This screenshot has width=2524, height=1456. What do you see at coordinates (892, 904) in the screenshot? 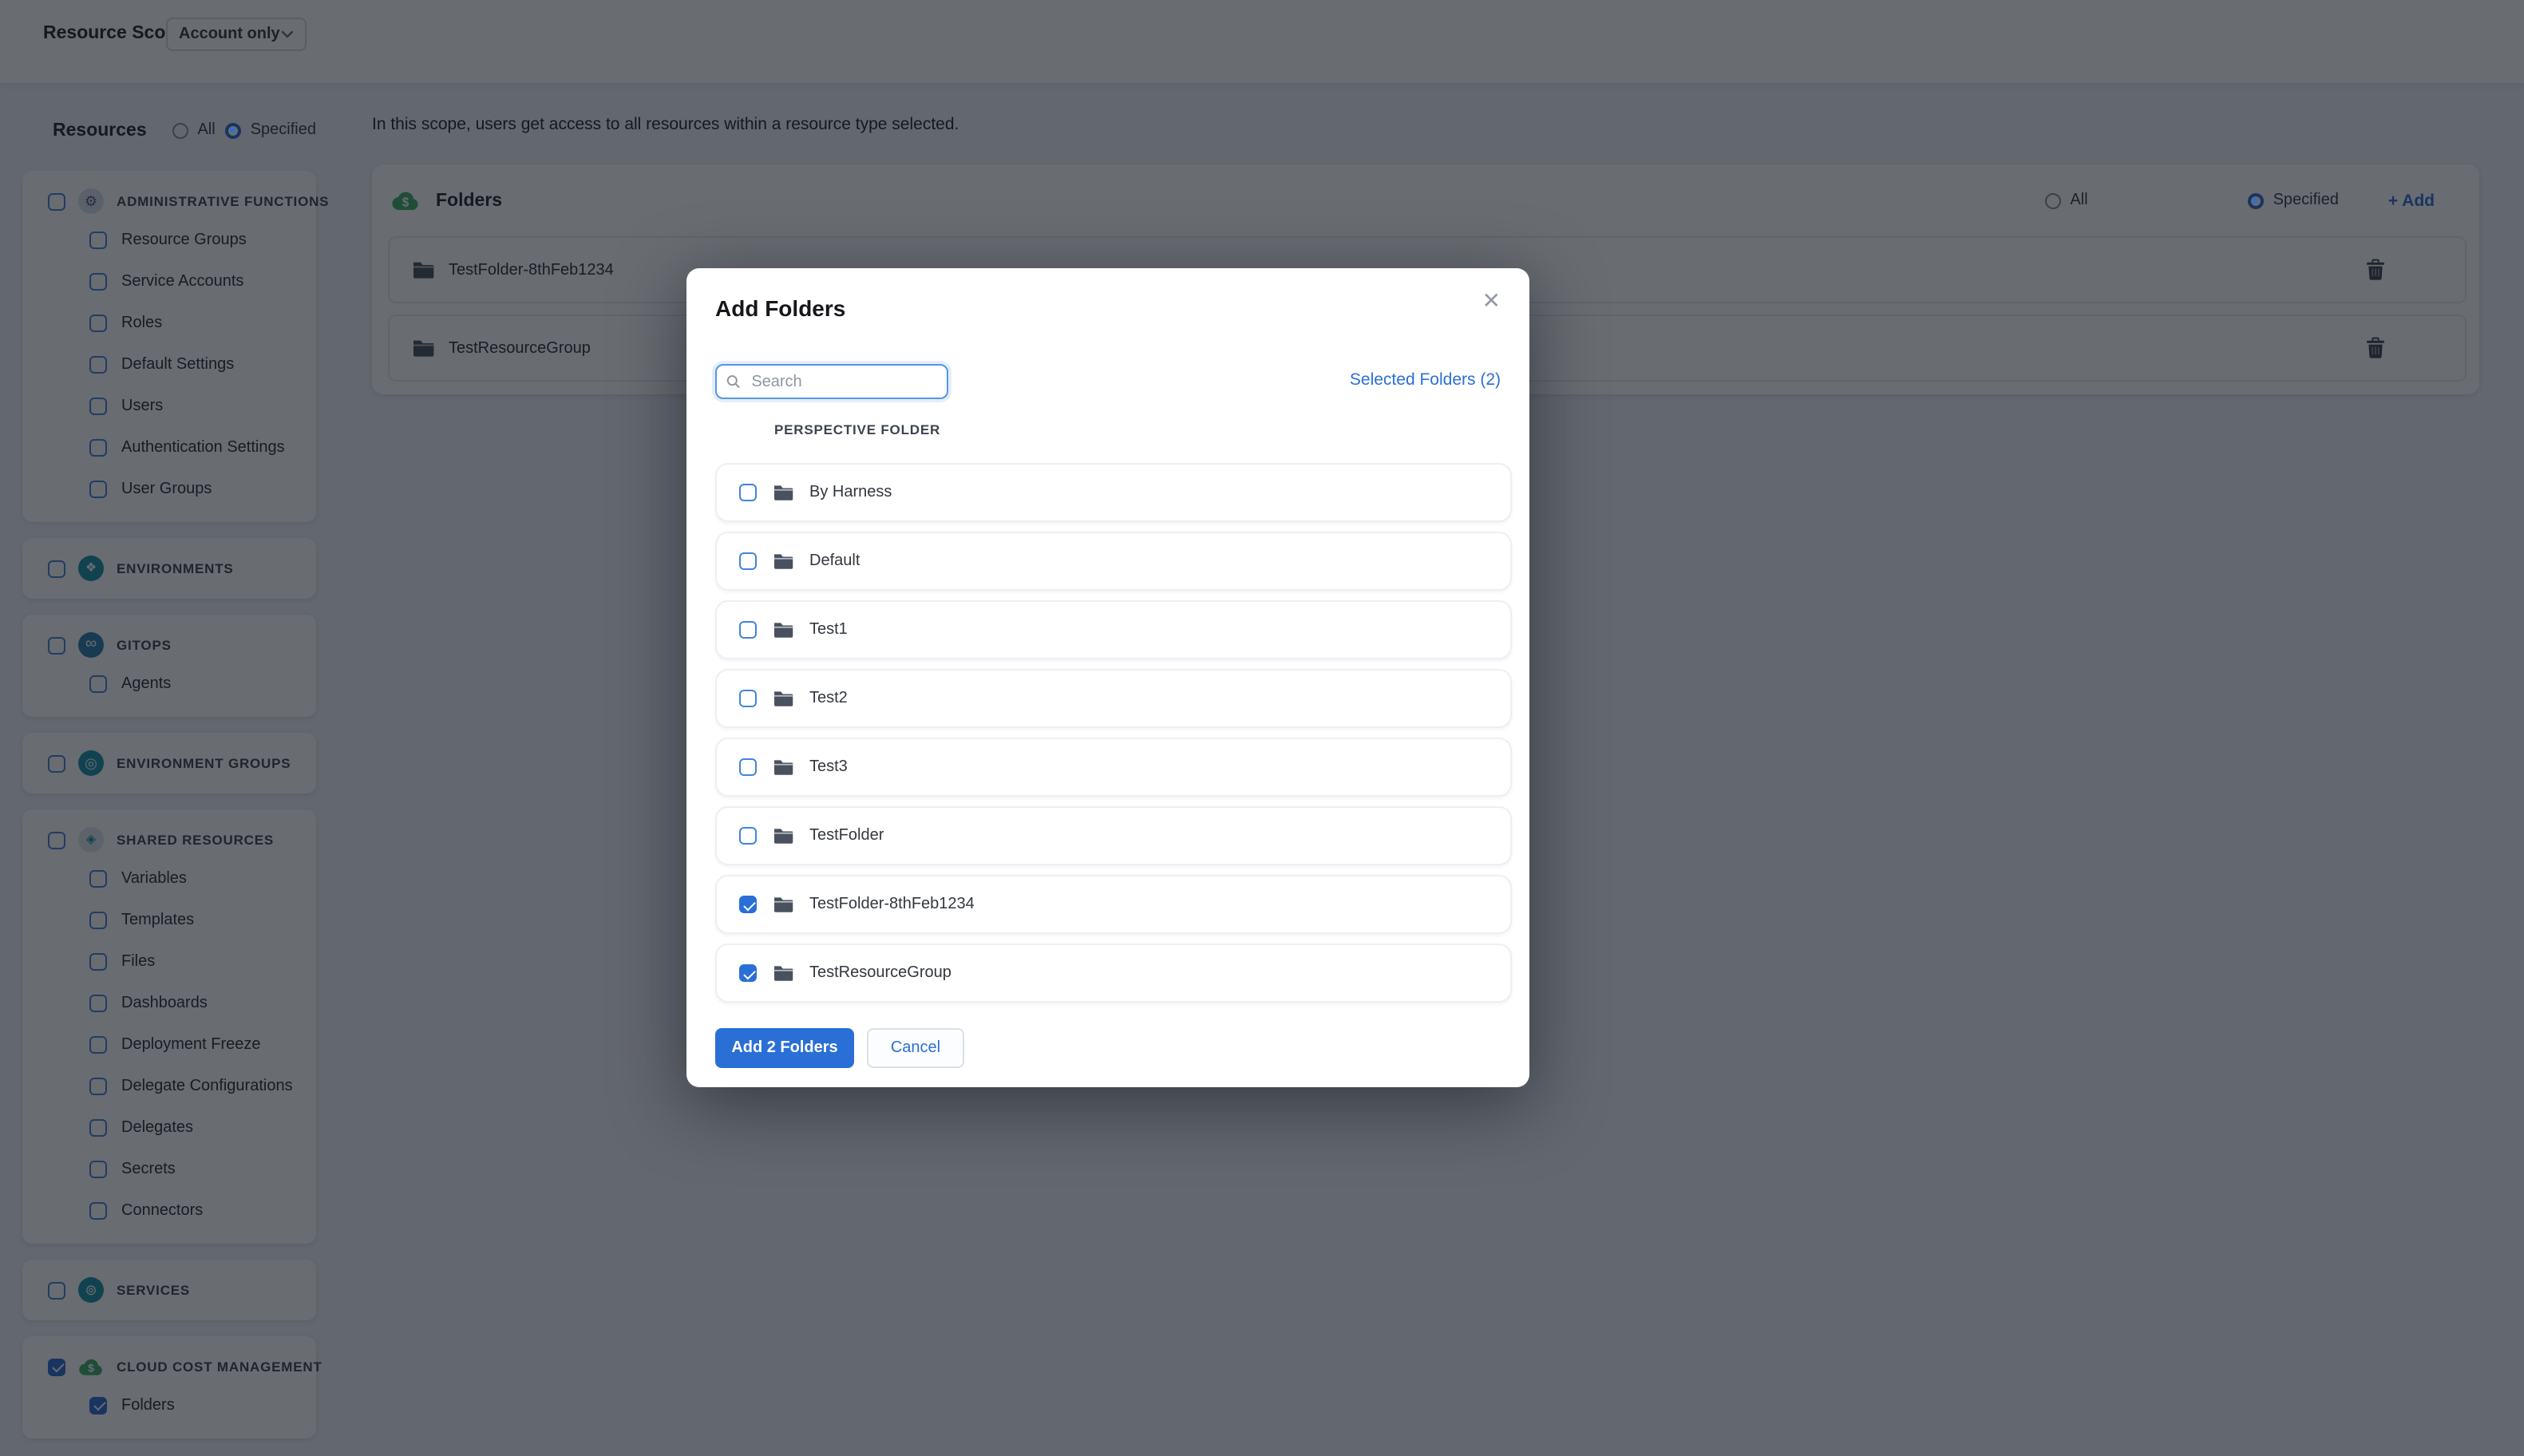
I see `folder-name: TestFolder-8thFeb1234` at bounding box center [892, 904].